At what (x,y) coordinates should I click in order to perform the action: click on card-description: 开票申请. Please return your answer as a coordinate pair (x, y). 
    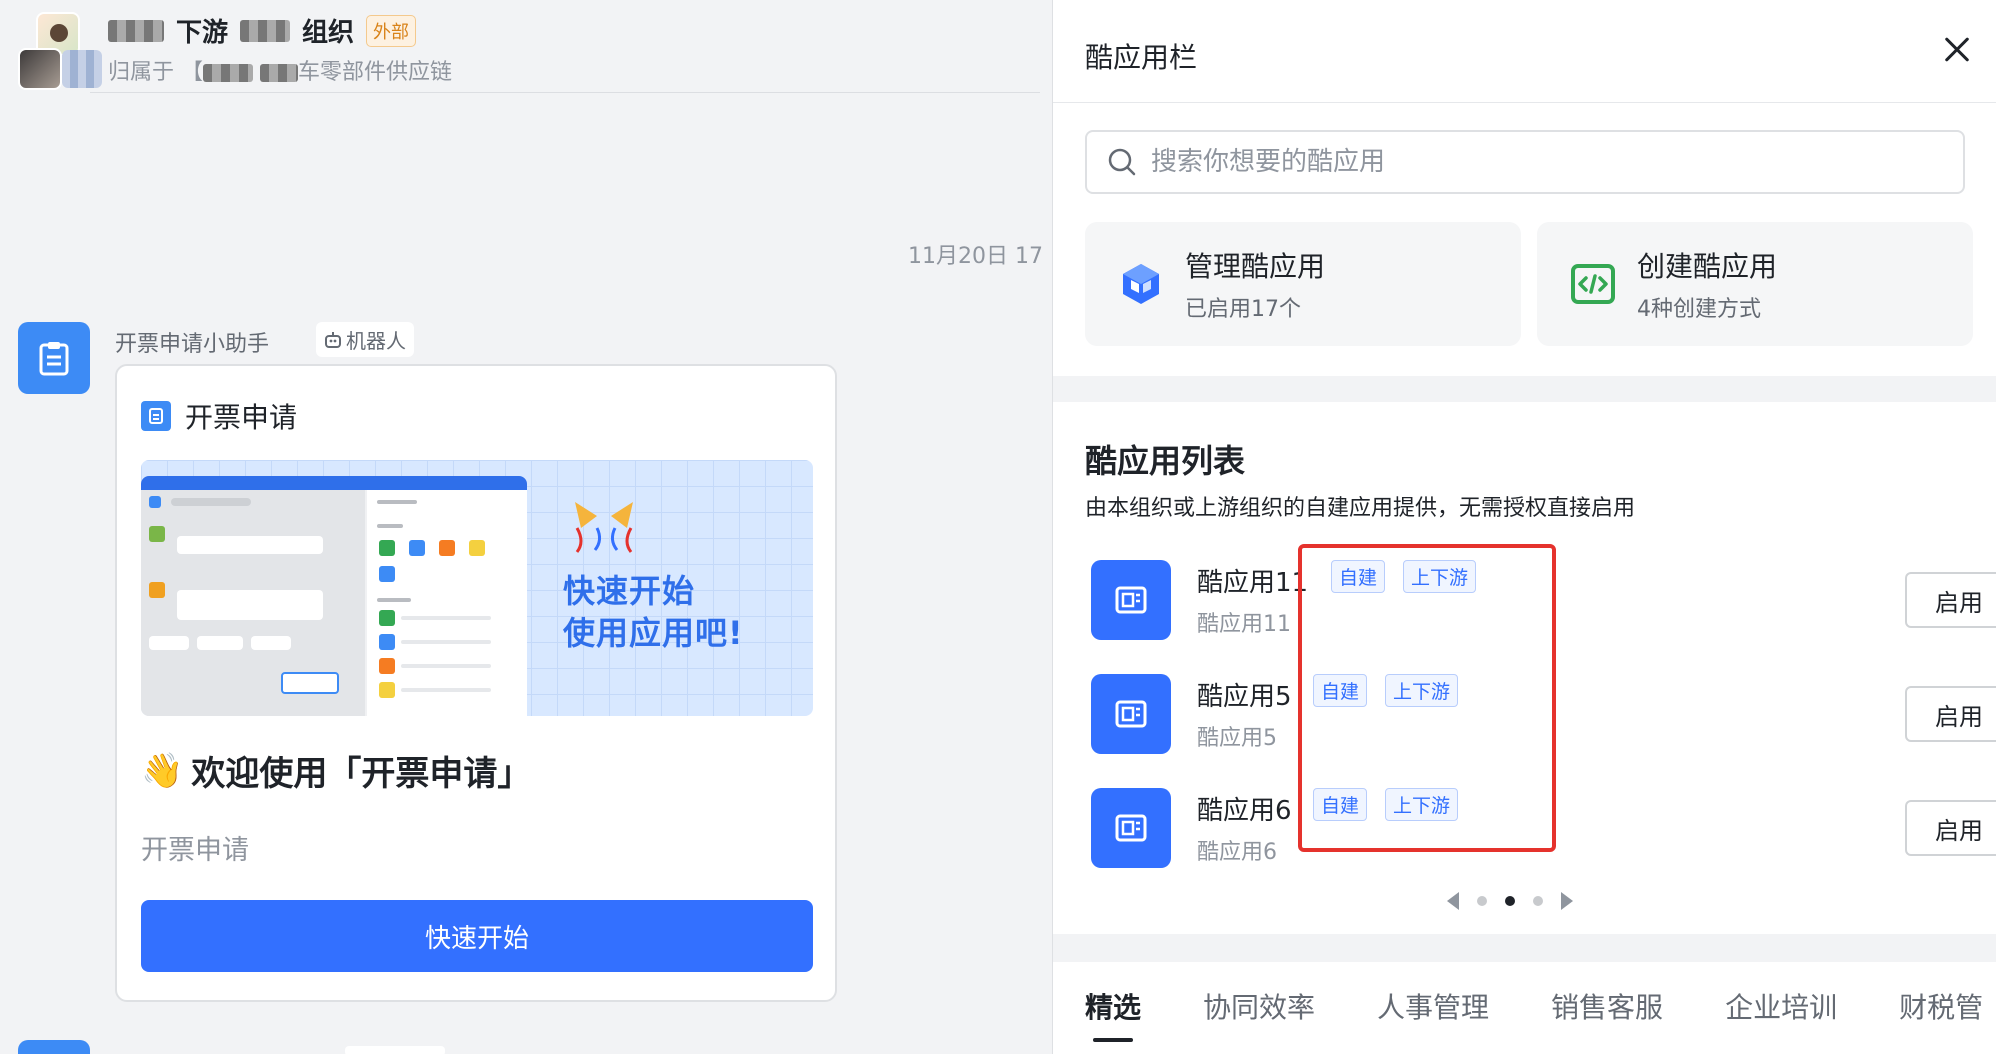
    Looking at the image, I should click on (195, 850).